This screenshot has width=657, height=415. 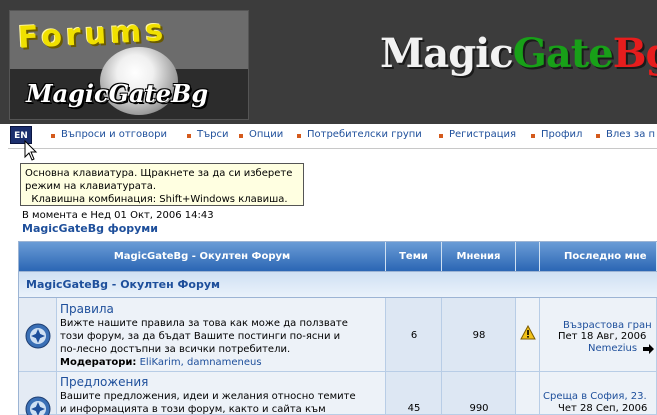 I want to click on forum-index-link: MagicGateBg форуми, so click(x=90, y=228).